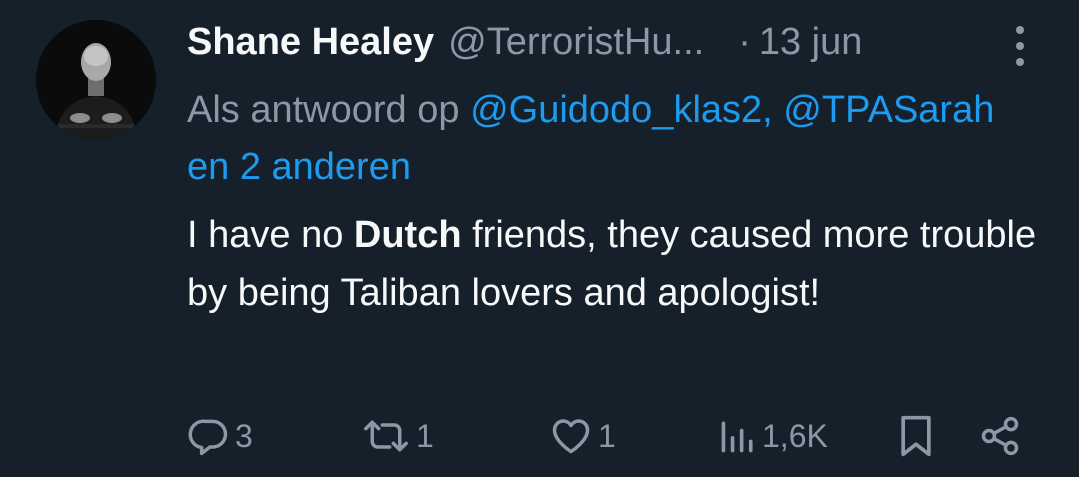 Image resolution: width=1079 pixels, height=477 pixels. I want to click on reply-button: 3, so click(220, 436).